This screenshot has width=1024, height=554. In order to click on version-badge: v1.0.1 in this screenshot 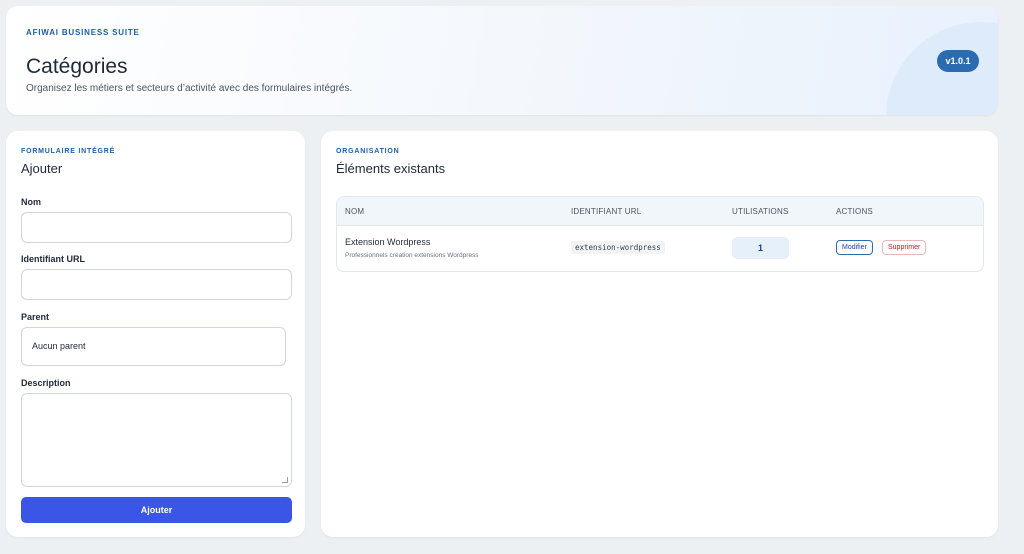, I will do `click(958, 61)`.